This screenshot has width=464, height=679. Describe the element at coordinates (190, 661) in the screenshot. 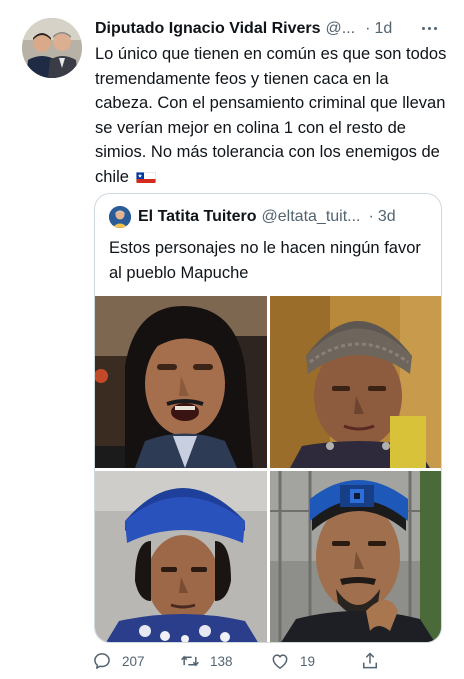

I see `retweet-icon` at that location.